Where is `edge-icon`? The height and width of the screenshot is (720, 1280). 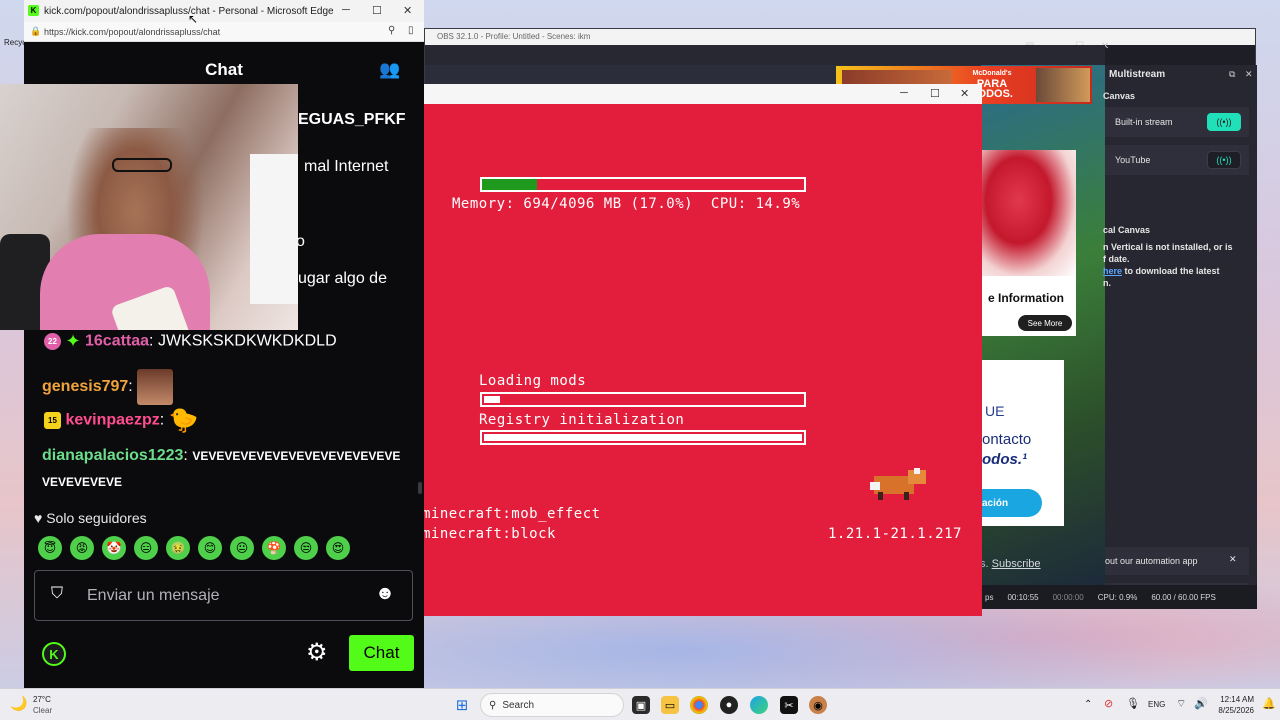
edge-icon is located at coordinates (759, 705).